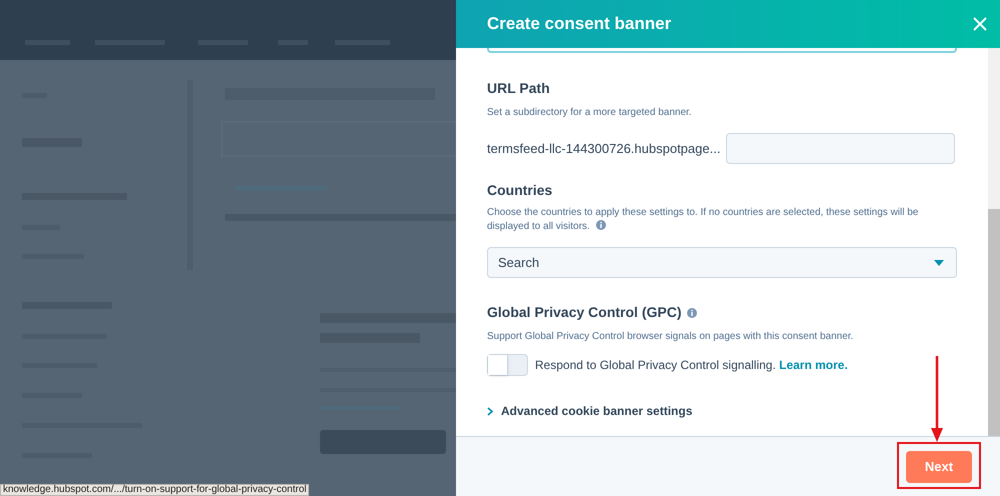 The height and width of the screenshot is (496, 1000). I want to click on toggle-label: Respond to Global Privacy Control signalling. Learn more., so click(691, 365).